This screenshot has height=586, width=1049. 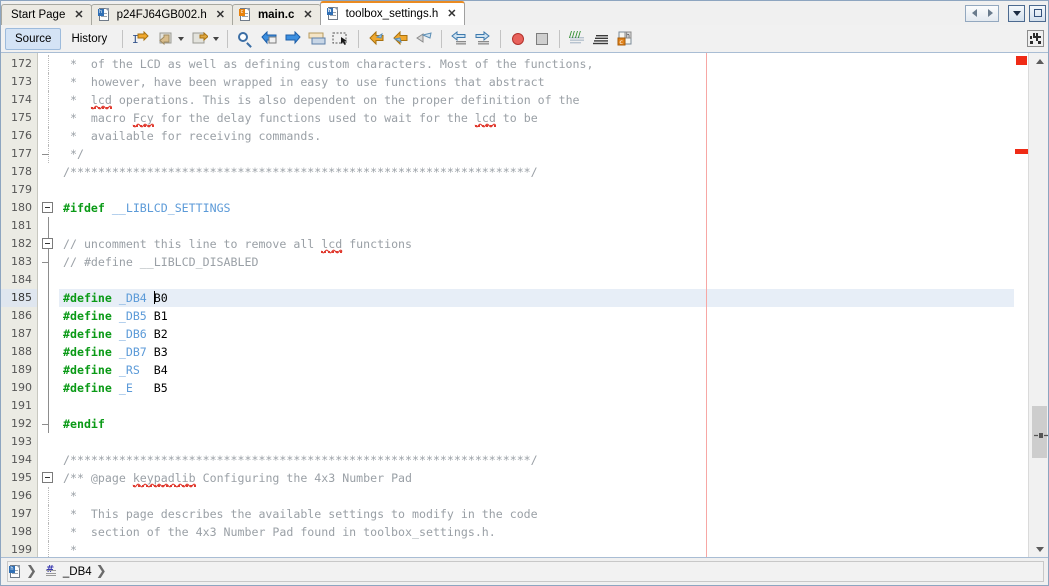 What do you see at coordinates (293, 39) in the screenshot?
I see `find-next-icon` at bounding box center [293, 39].